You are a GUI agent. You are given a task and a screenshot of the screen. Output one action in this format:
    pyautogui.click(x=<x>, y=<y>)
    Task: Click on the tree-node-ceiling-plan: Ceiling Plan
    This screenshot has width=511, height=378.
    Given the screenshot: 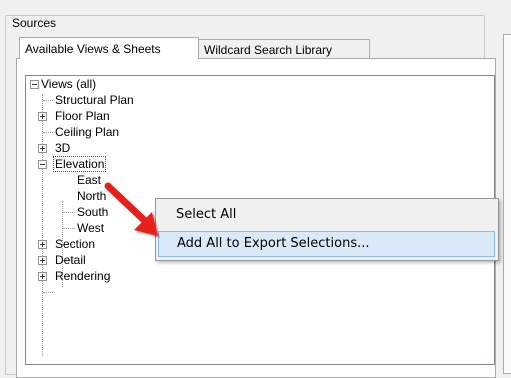 What is the action you would take?
    pyautogui.click(x=87, y=132)
    